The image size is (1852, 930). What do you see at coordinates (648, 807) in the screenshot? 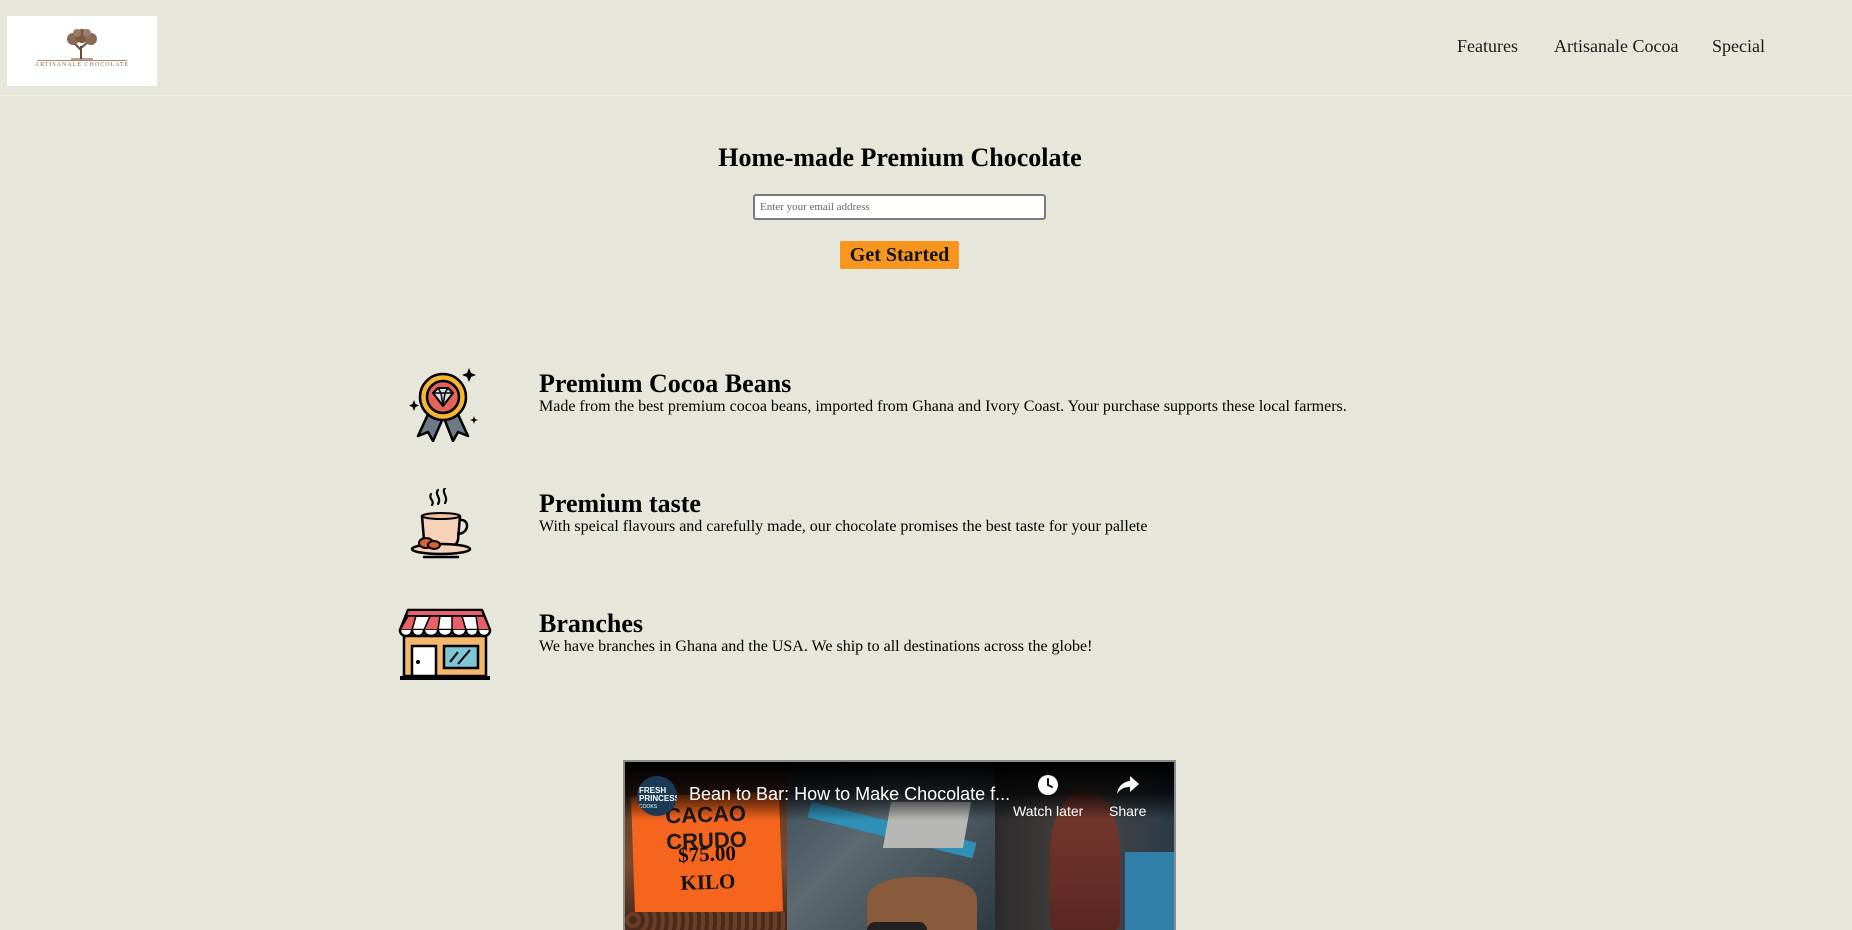
I see `channel-badge-text: COOKS` at bounding box center [648, 807].